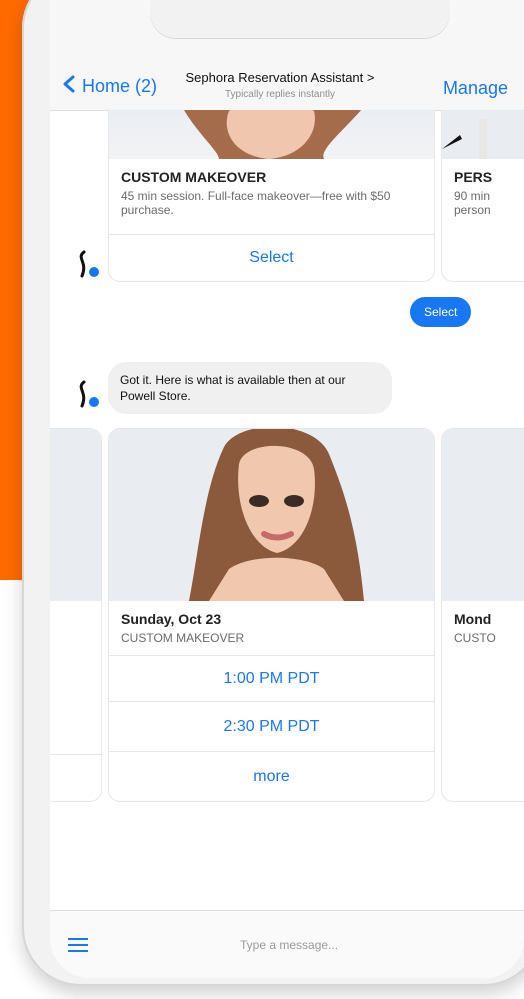  What do you see at coordinates (75, 777) in the screenshot?
I see `availability-more-button` at bounding box center [75, 777].